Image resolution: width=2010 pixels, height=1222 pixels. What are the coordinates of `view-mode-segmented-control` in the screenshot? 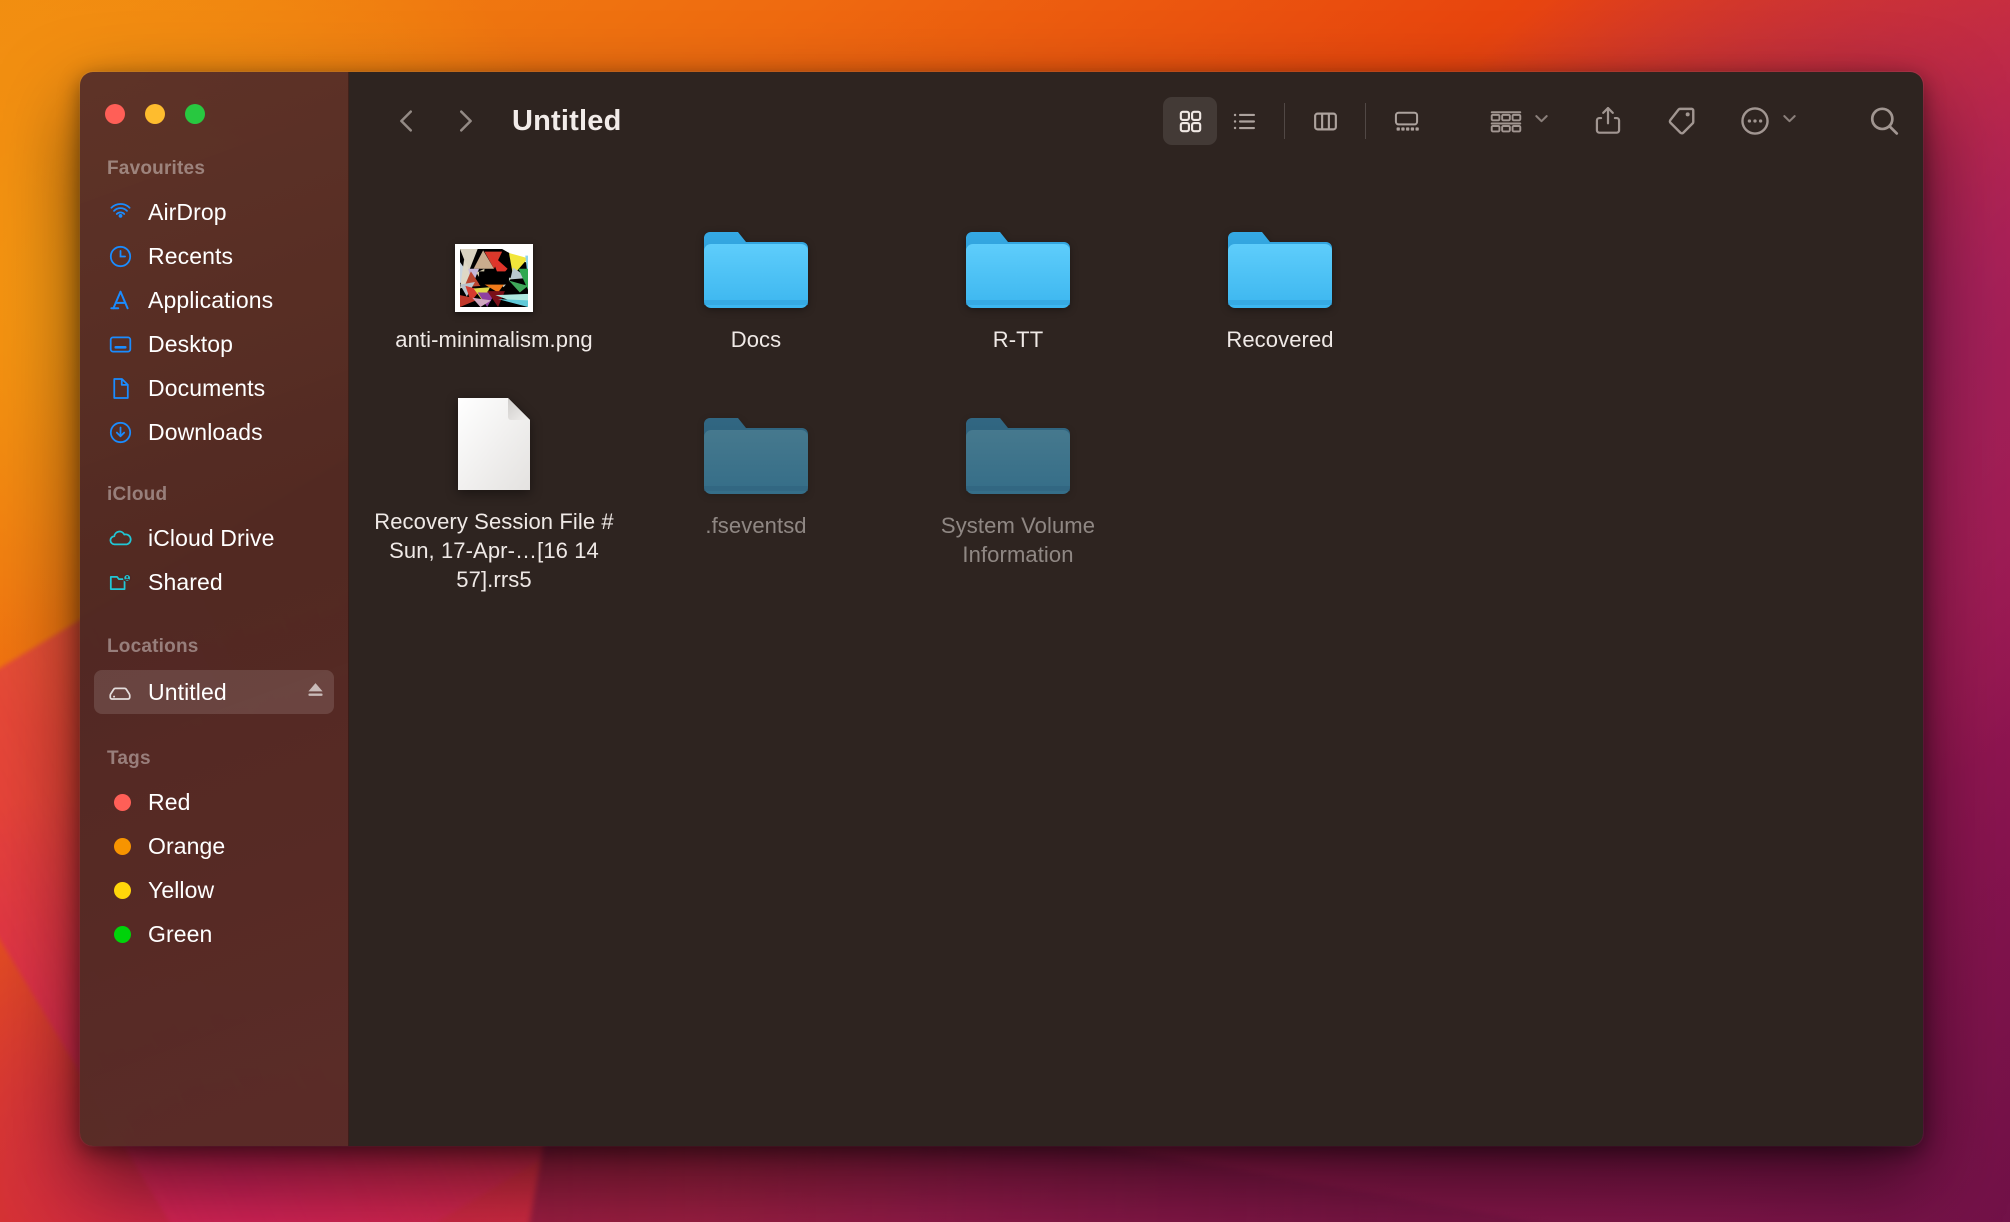 It's located at (1298, 121).